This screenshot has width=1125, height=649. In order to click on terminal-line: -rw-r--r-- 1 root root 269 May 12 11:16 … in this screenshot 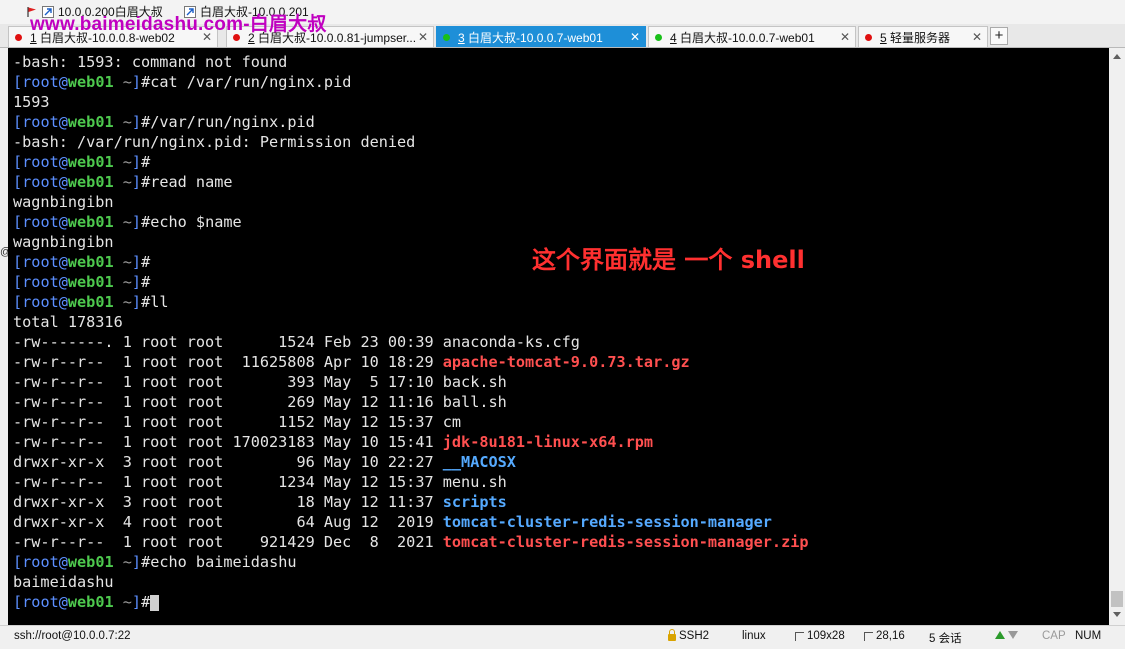, I will do `click(411, 402)`.